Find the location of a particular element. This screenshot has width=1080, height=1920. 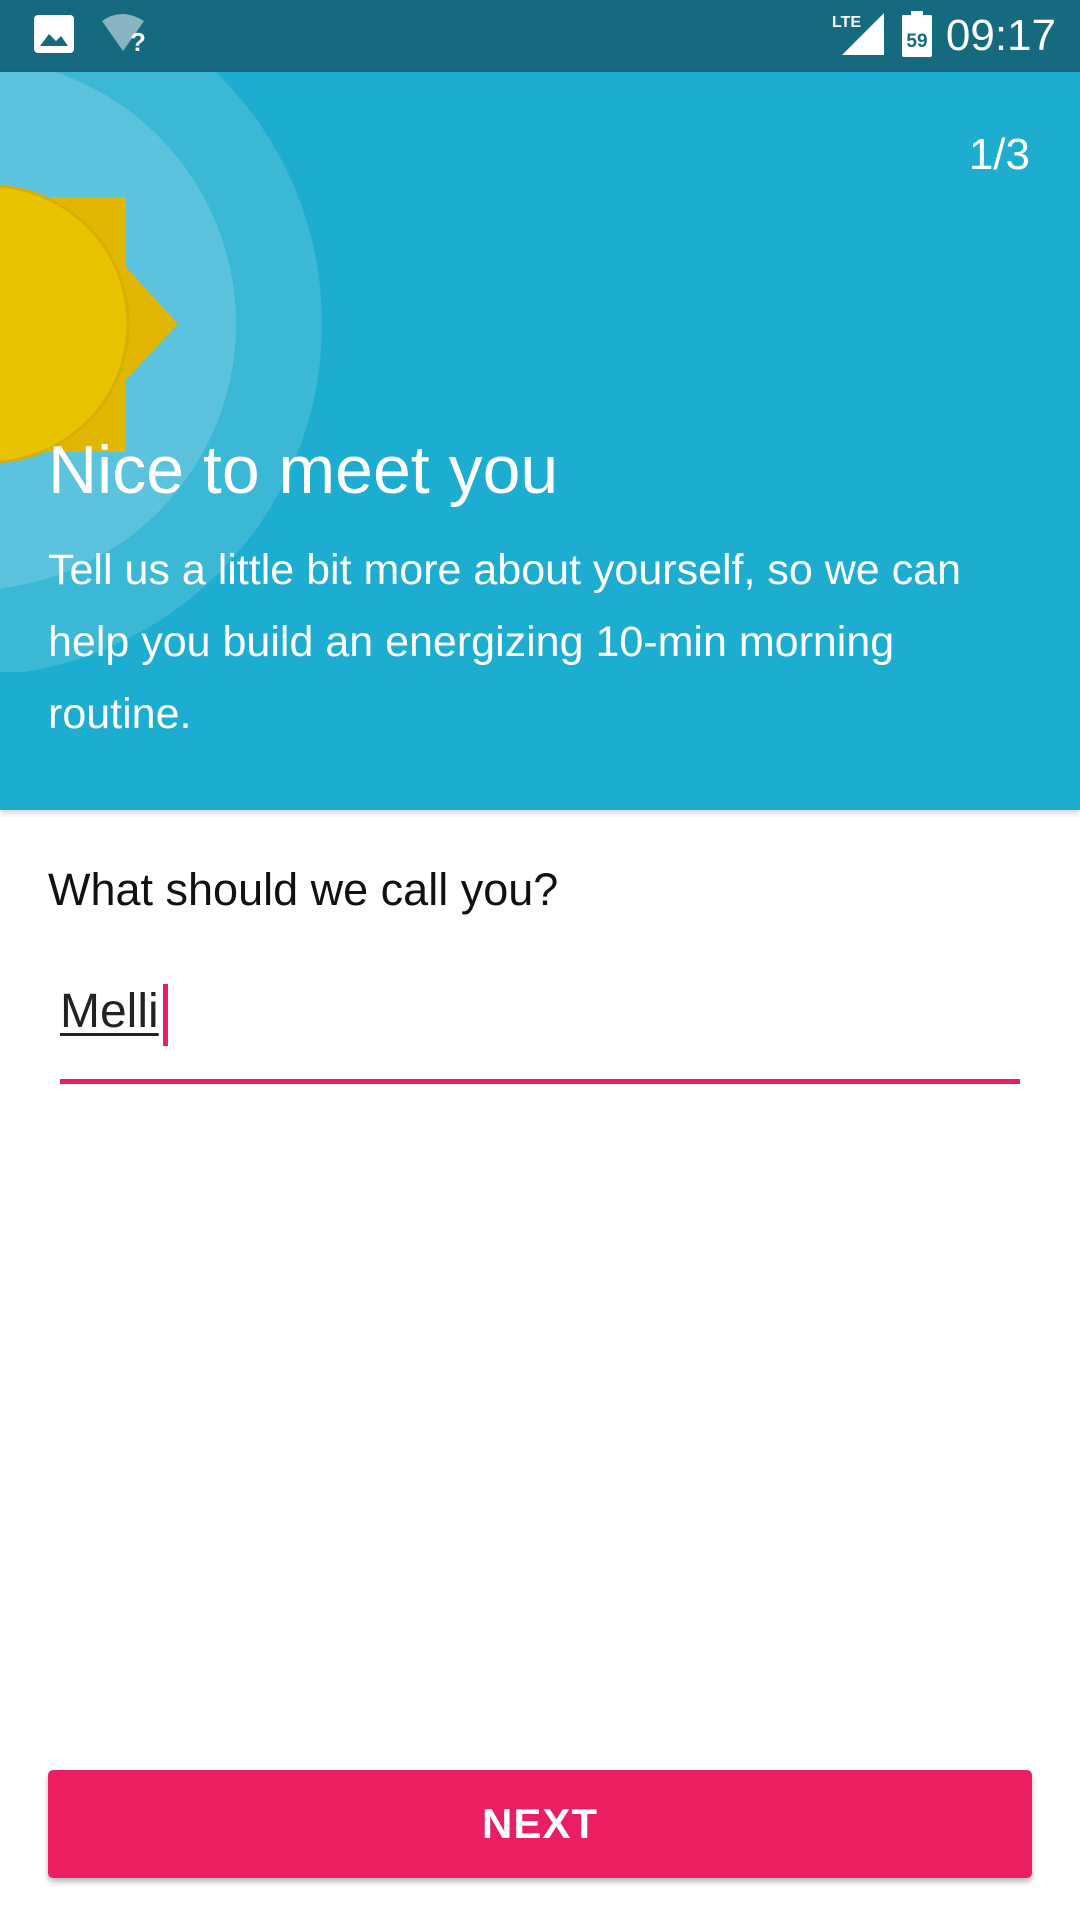

wifi-unknown-icon: ? is located at coordinates (126, 36).